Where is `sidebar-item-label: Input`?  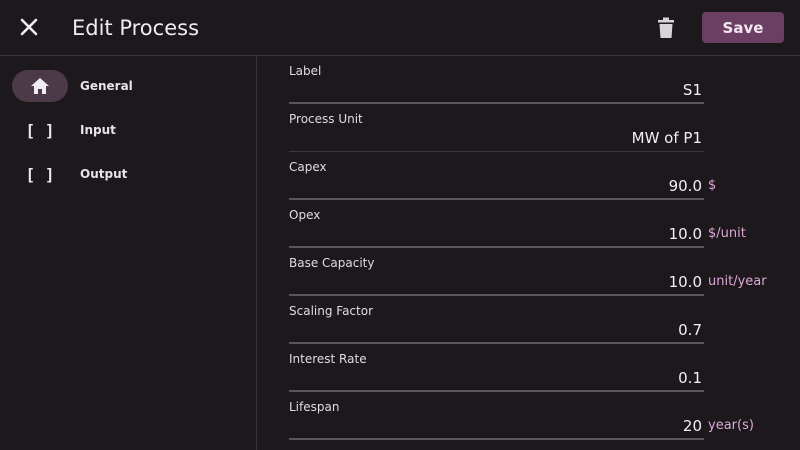 sidebar-item-label: Input is located at coordinates (98, 130).